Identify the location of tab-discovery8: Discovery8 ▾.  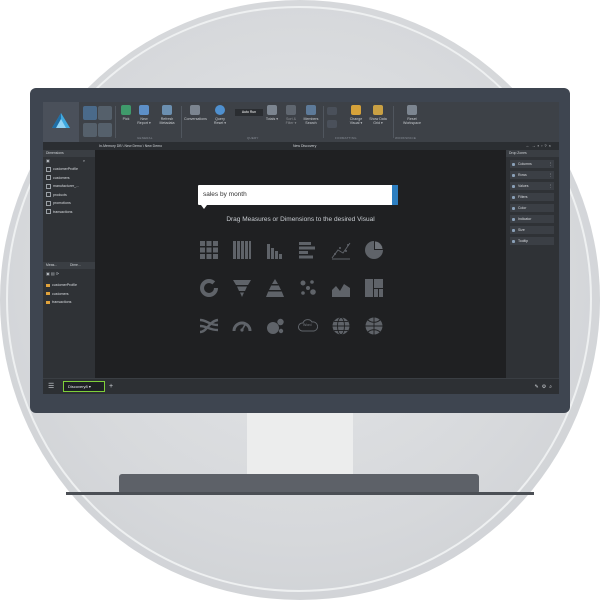
(84, 386).